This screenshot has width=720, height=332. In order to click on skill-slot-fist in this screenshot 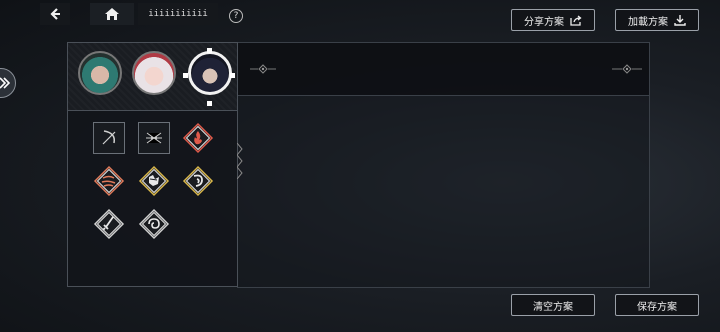, I will do `click(154, 181)`.